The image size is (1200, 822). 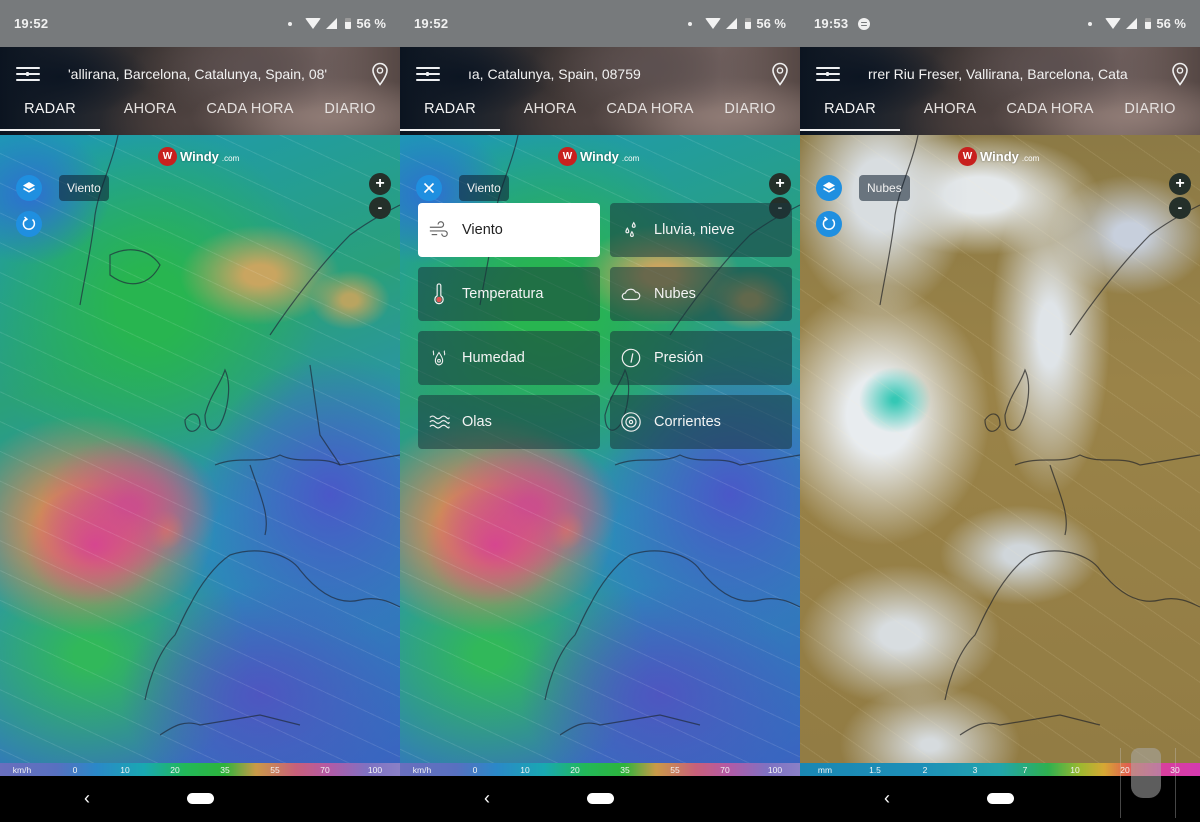 What do you see at coordinates (701, 422) in the screenshot?
I see `overlay-option-corrientes: Corrientes` at bounding box center [701, 422].